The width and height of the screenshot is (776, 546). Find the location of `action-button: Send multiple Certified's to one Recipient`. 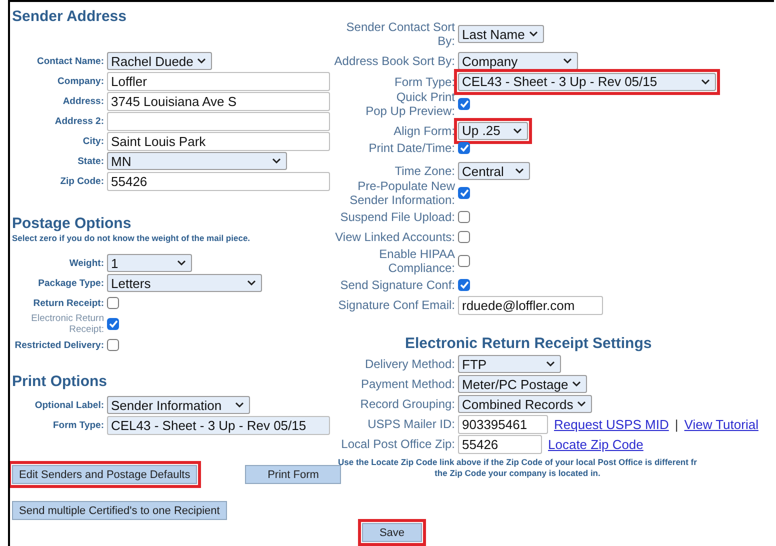

action-button: Send multiple Certified's to one Recipient is located at coordinates (119, 510).